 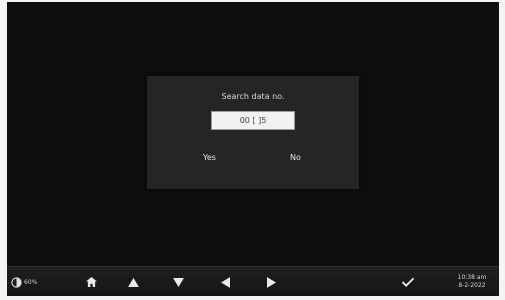 I want to click on check-icon, so click(x=408, y=282).